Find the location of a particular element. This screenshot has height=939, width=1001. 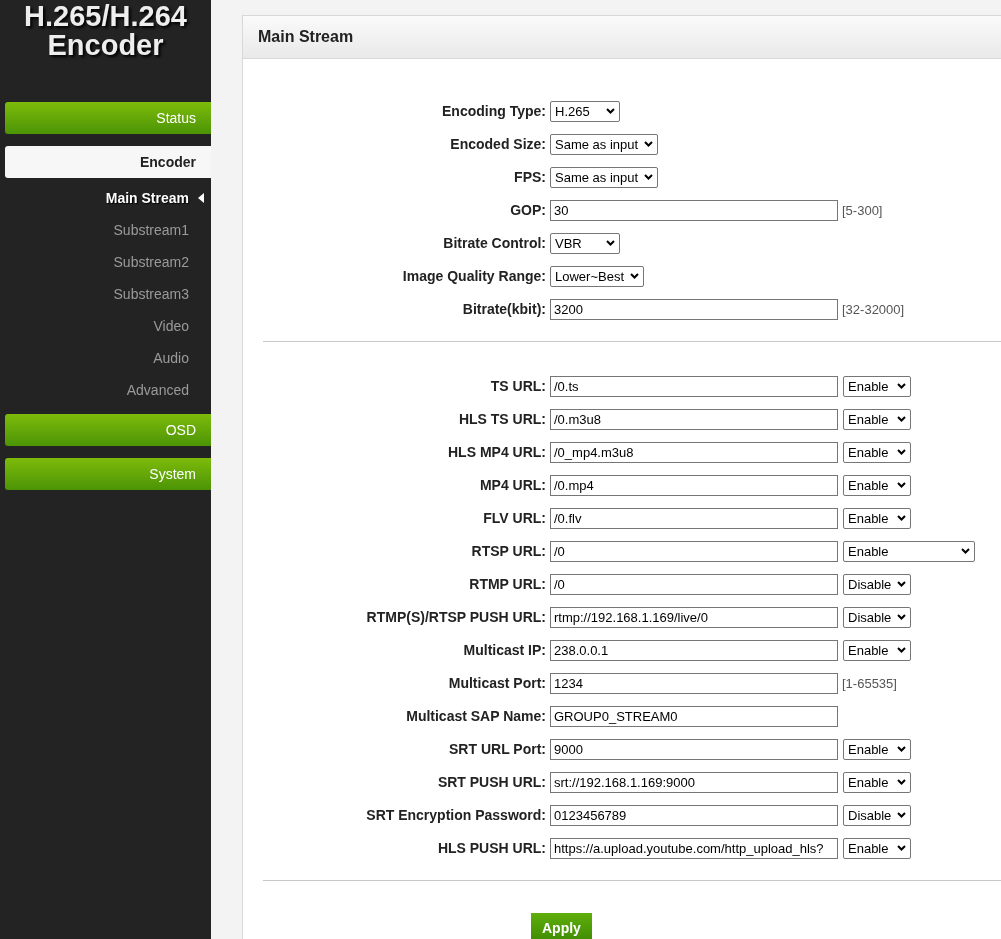

field-label: SRT URL Port: is located at coordinates (497, 749).